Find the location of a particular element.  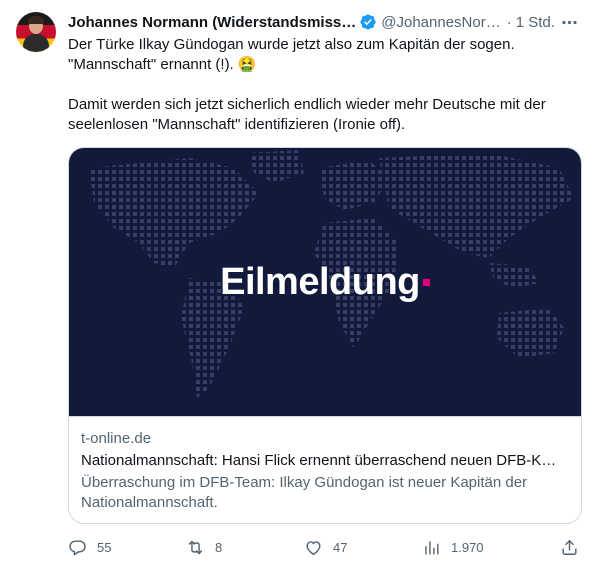

avatar is located at coordinates (36, 32).